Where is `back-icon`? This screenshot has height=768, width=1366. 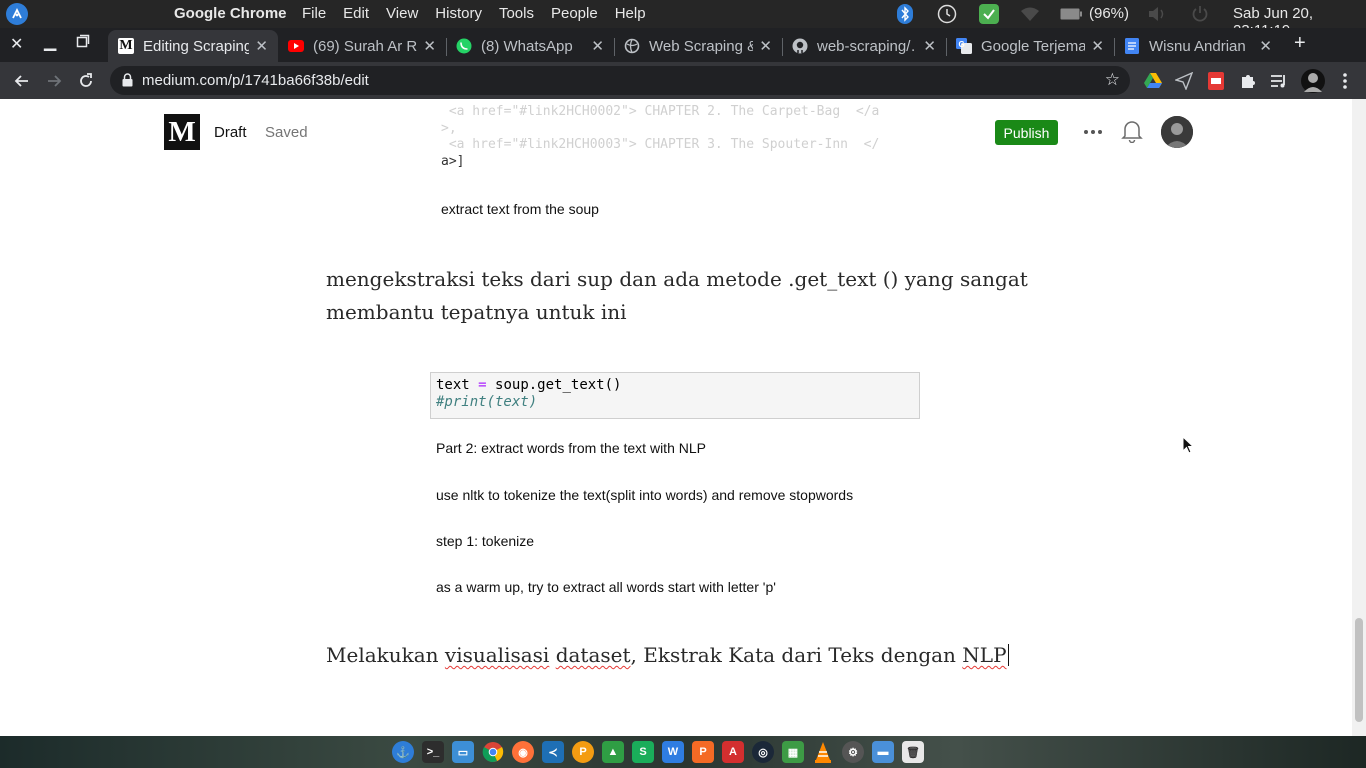 back-icon is located at coordinates (22, 81).